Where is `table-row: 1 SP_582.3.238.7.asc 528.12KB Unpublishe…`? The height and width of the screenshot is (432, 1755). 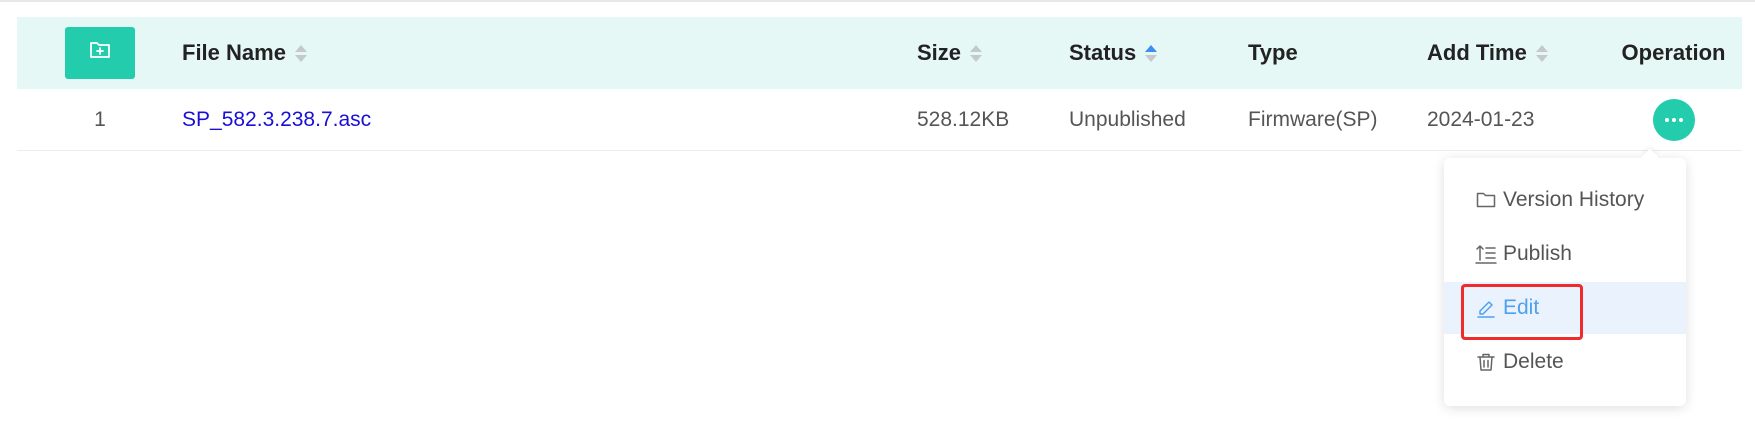 table-row: 1 SP_582.3.238.7.asc 528.12KB Unpublishe… is located at coordinates (879, 120).